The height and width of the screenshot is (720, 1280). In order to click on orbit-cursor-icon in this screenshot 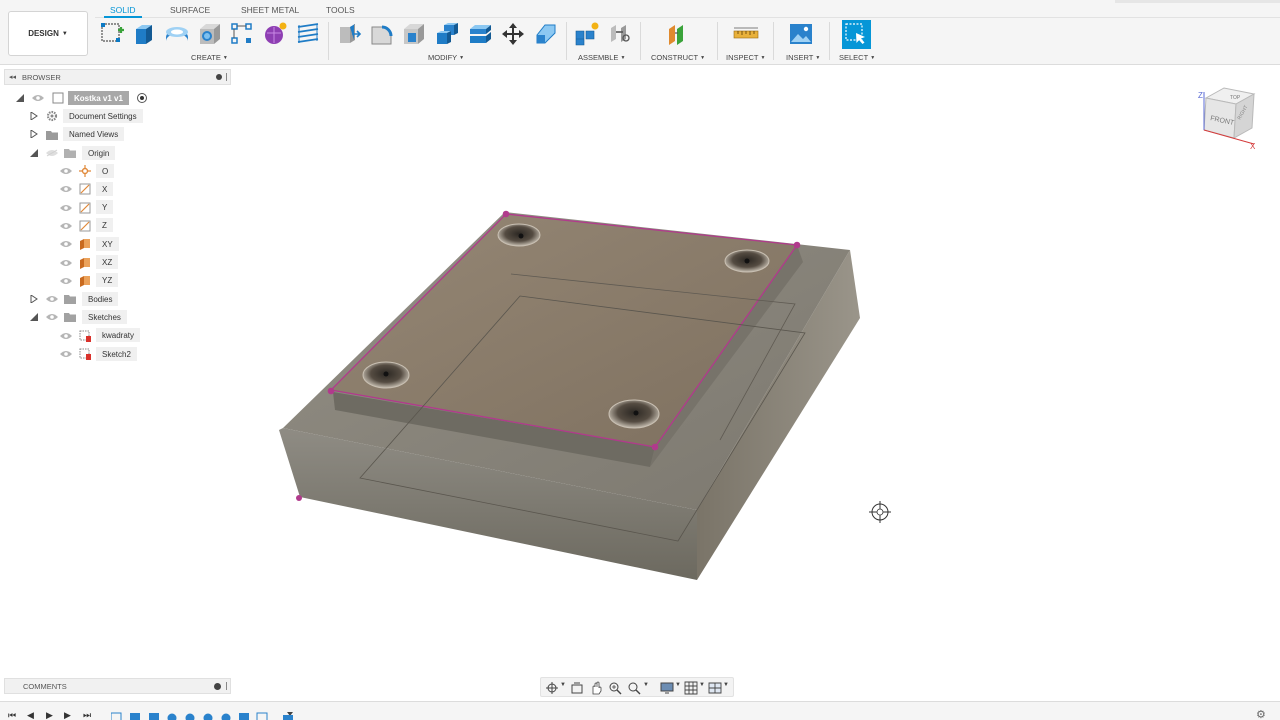, I will do `click(880, 512)`.